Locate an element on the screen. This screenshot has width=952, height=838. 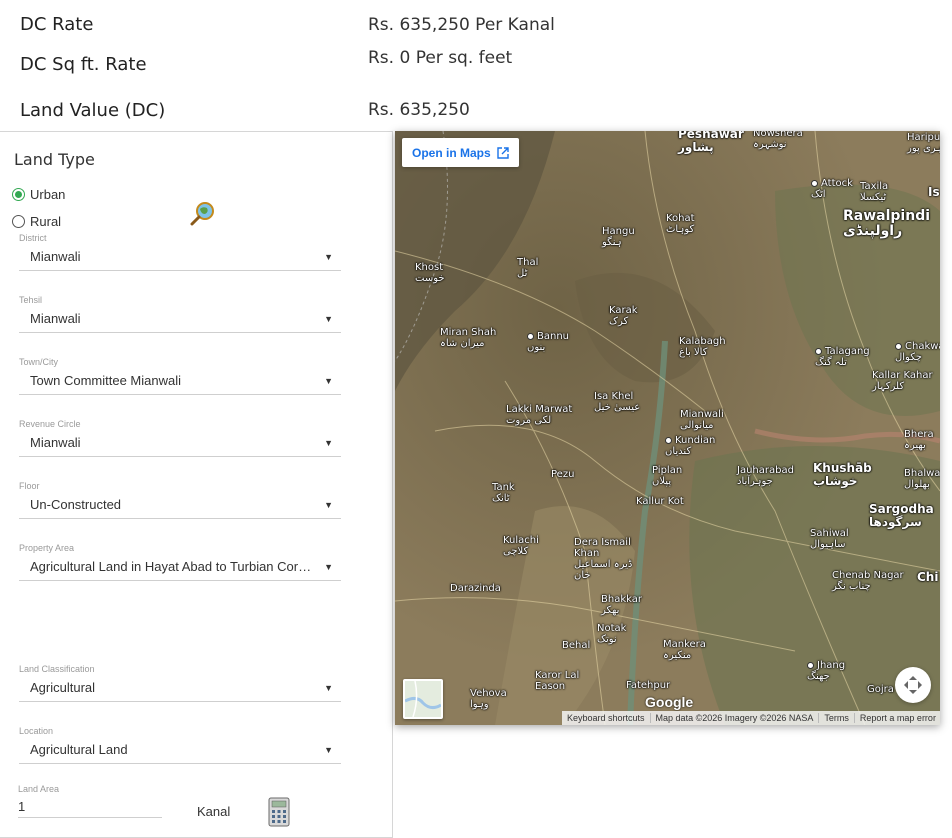
rural-radio-option: Rural is located at coordinates (36, 221).